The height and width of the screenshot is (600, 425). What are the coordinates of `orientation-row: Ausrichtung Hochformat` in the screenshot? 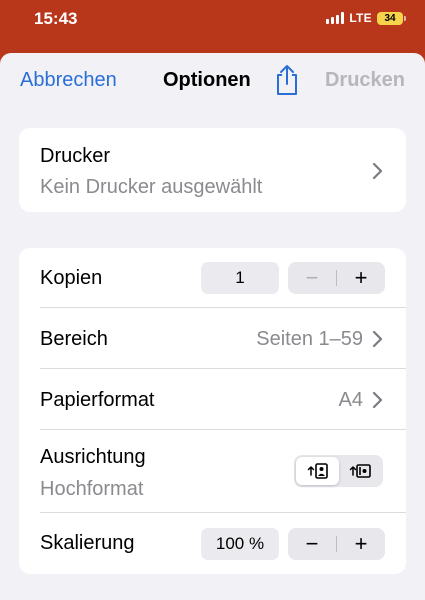 It's located at (212, 471).